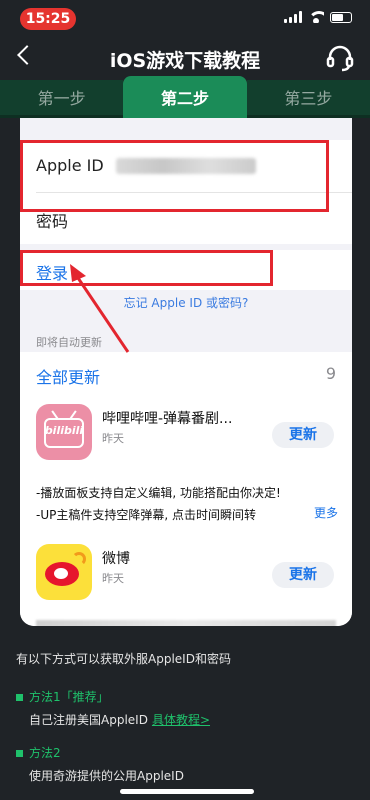 Image resolution: width=370 pixels, height=800 pixels. What do you see at coordinates (88, 720) in the screenshot?
I see `method-desc: 自己注册美国AppleID` at bounding box center [88, 720].